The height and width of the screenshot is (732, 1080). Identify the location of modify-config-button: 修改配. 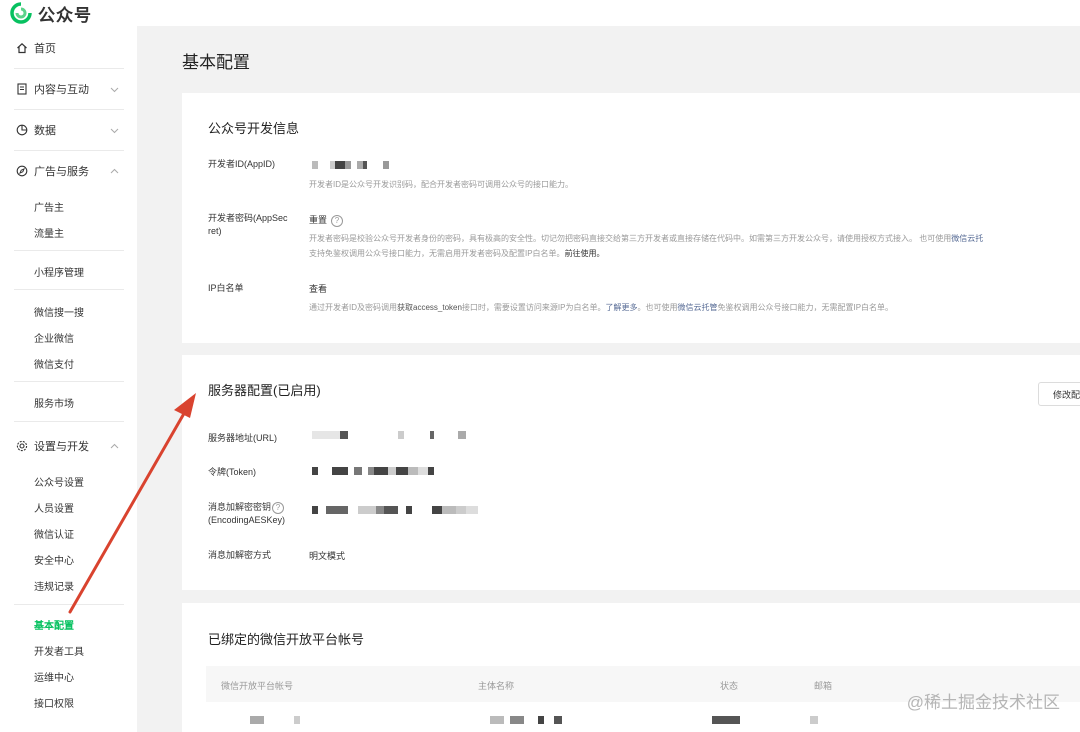
(1059, 394).